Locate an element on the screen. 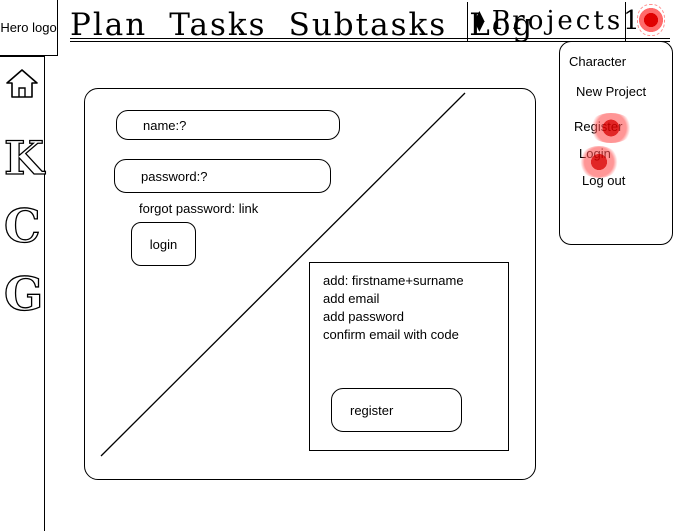 This screenshot has width=675, height=531. avatar-icon is located at coordinates (651, 20).